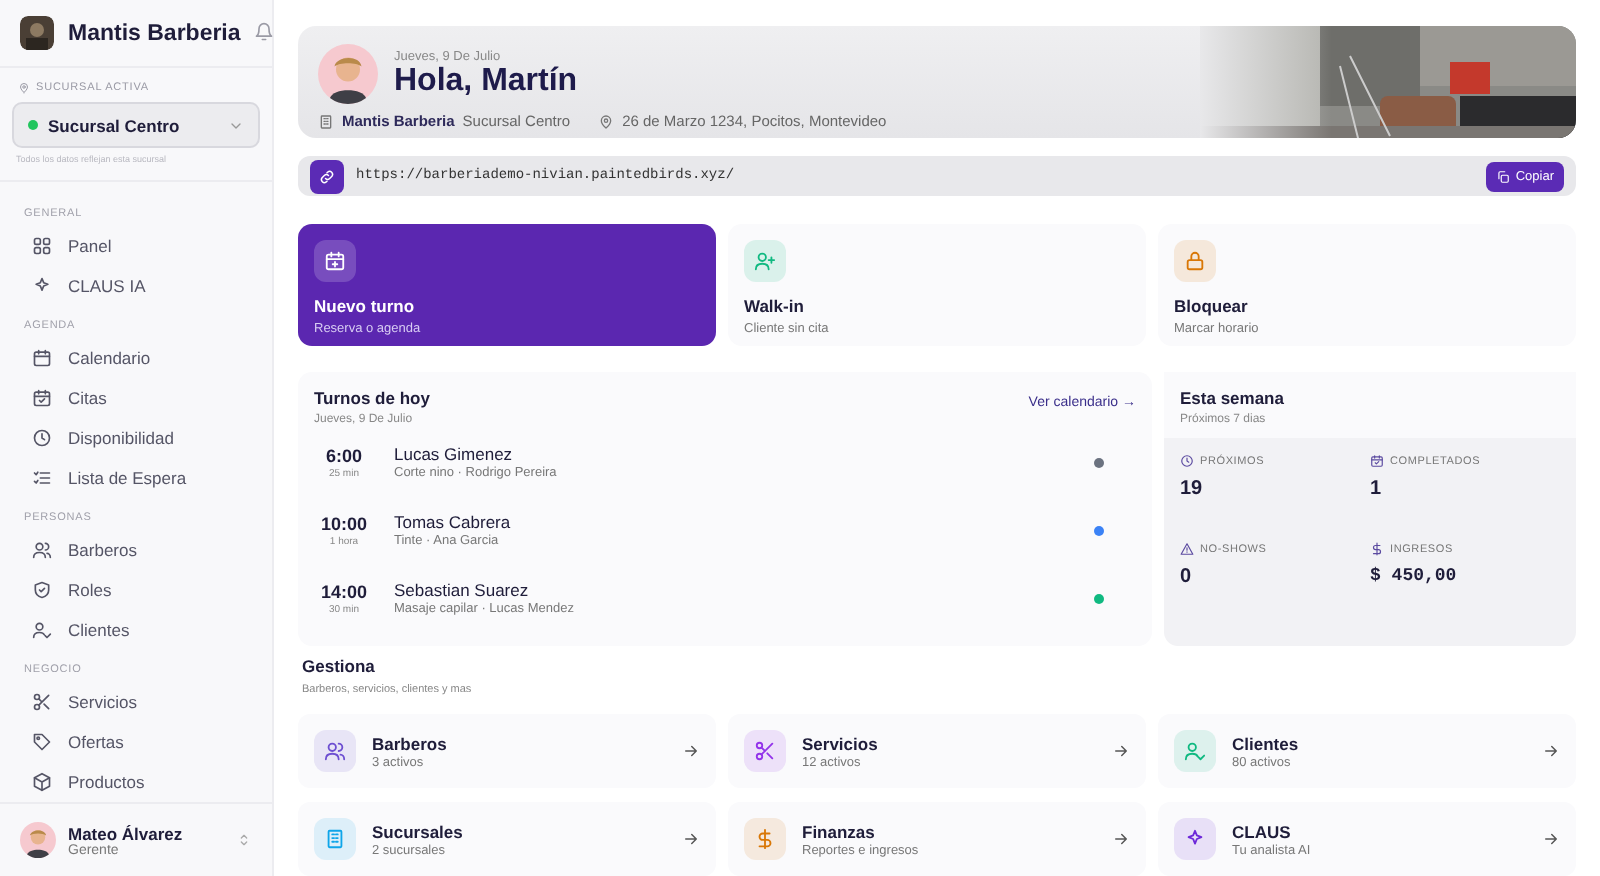 Image resolution: width=1600 pixels, height=876 pixels. What do you see at coordinates (1192, 489) in the screenshot?
I see `metric-value: 19` at bounding box center [1192, 489].